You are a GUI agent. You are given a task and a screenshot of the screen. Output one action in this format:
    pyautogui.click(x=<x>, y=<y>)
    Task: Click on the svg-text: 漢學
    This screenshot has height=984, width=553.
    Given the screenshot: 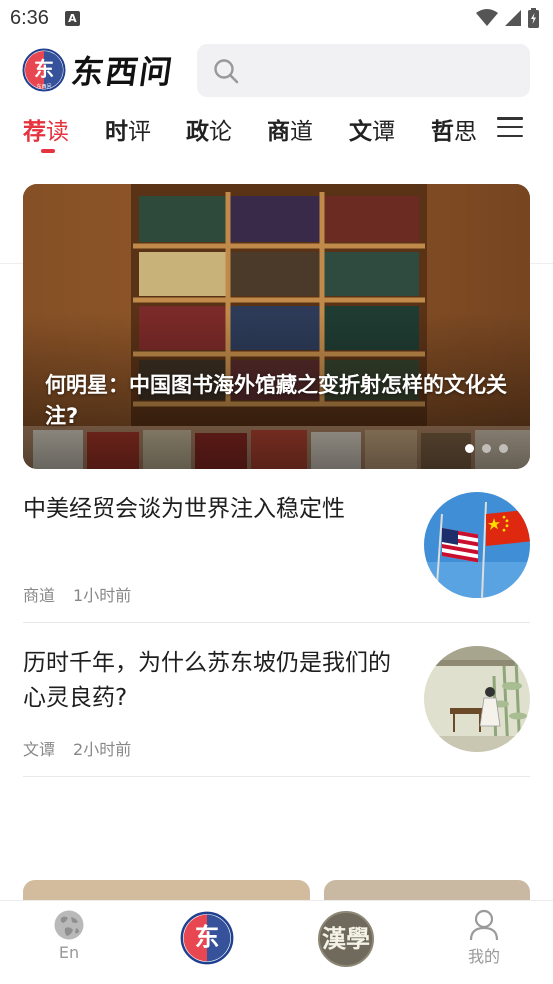 What is the action you would take?
    pyautogui.click(x=346, y=938)
    